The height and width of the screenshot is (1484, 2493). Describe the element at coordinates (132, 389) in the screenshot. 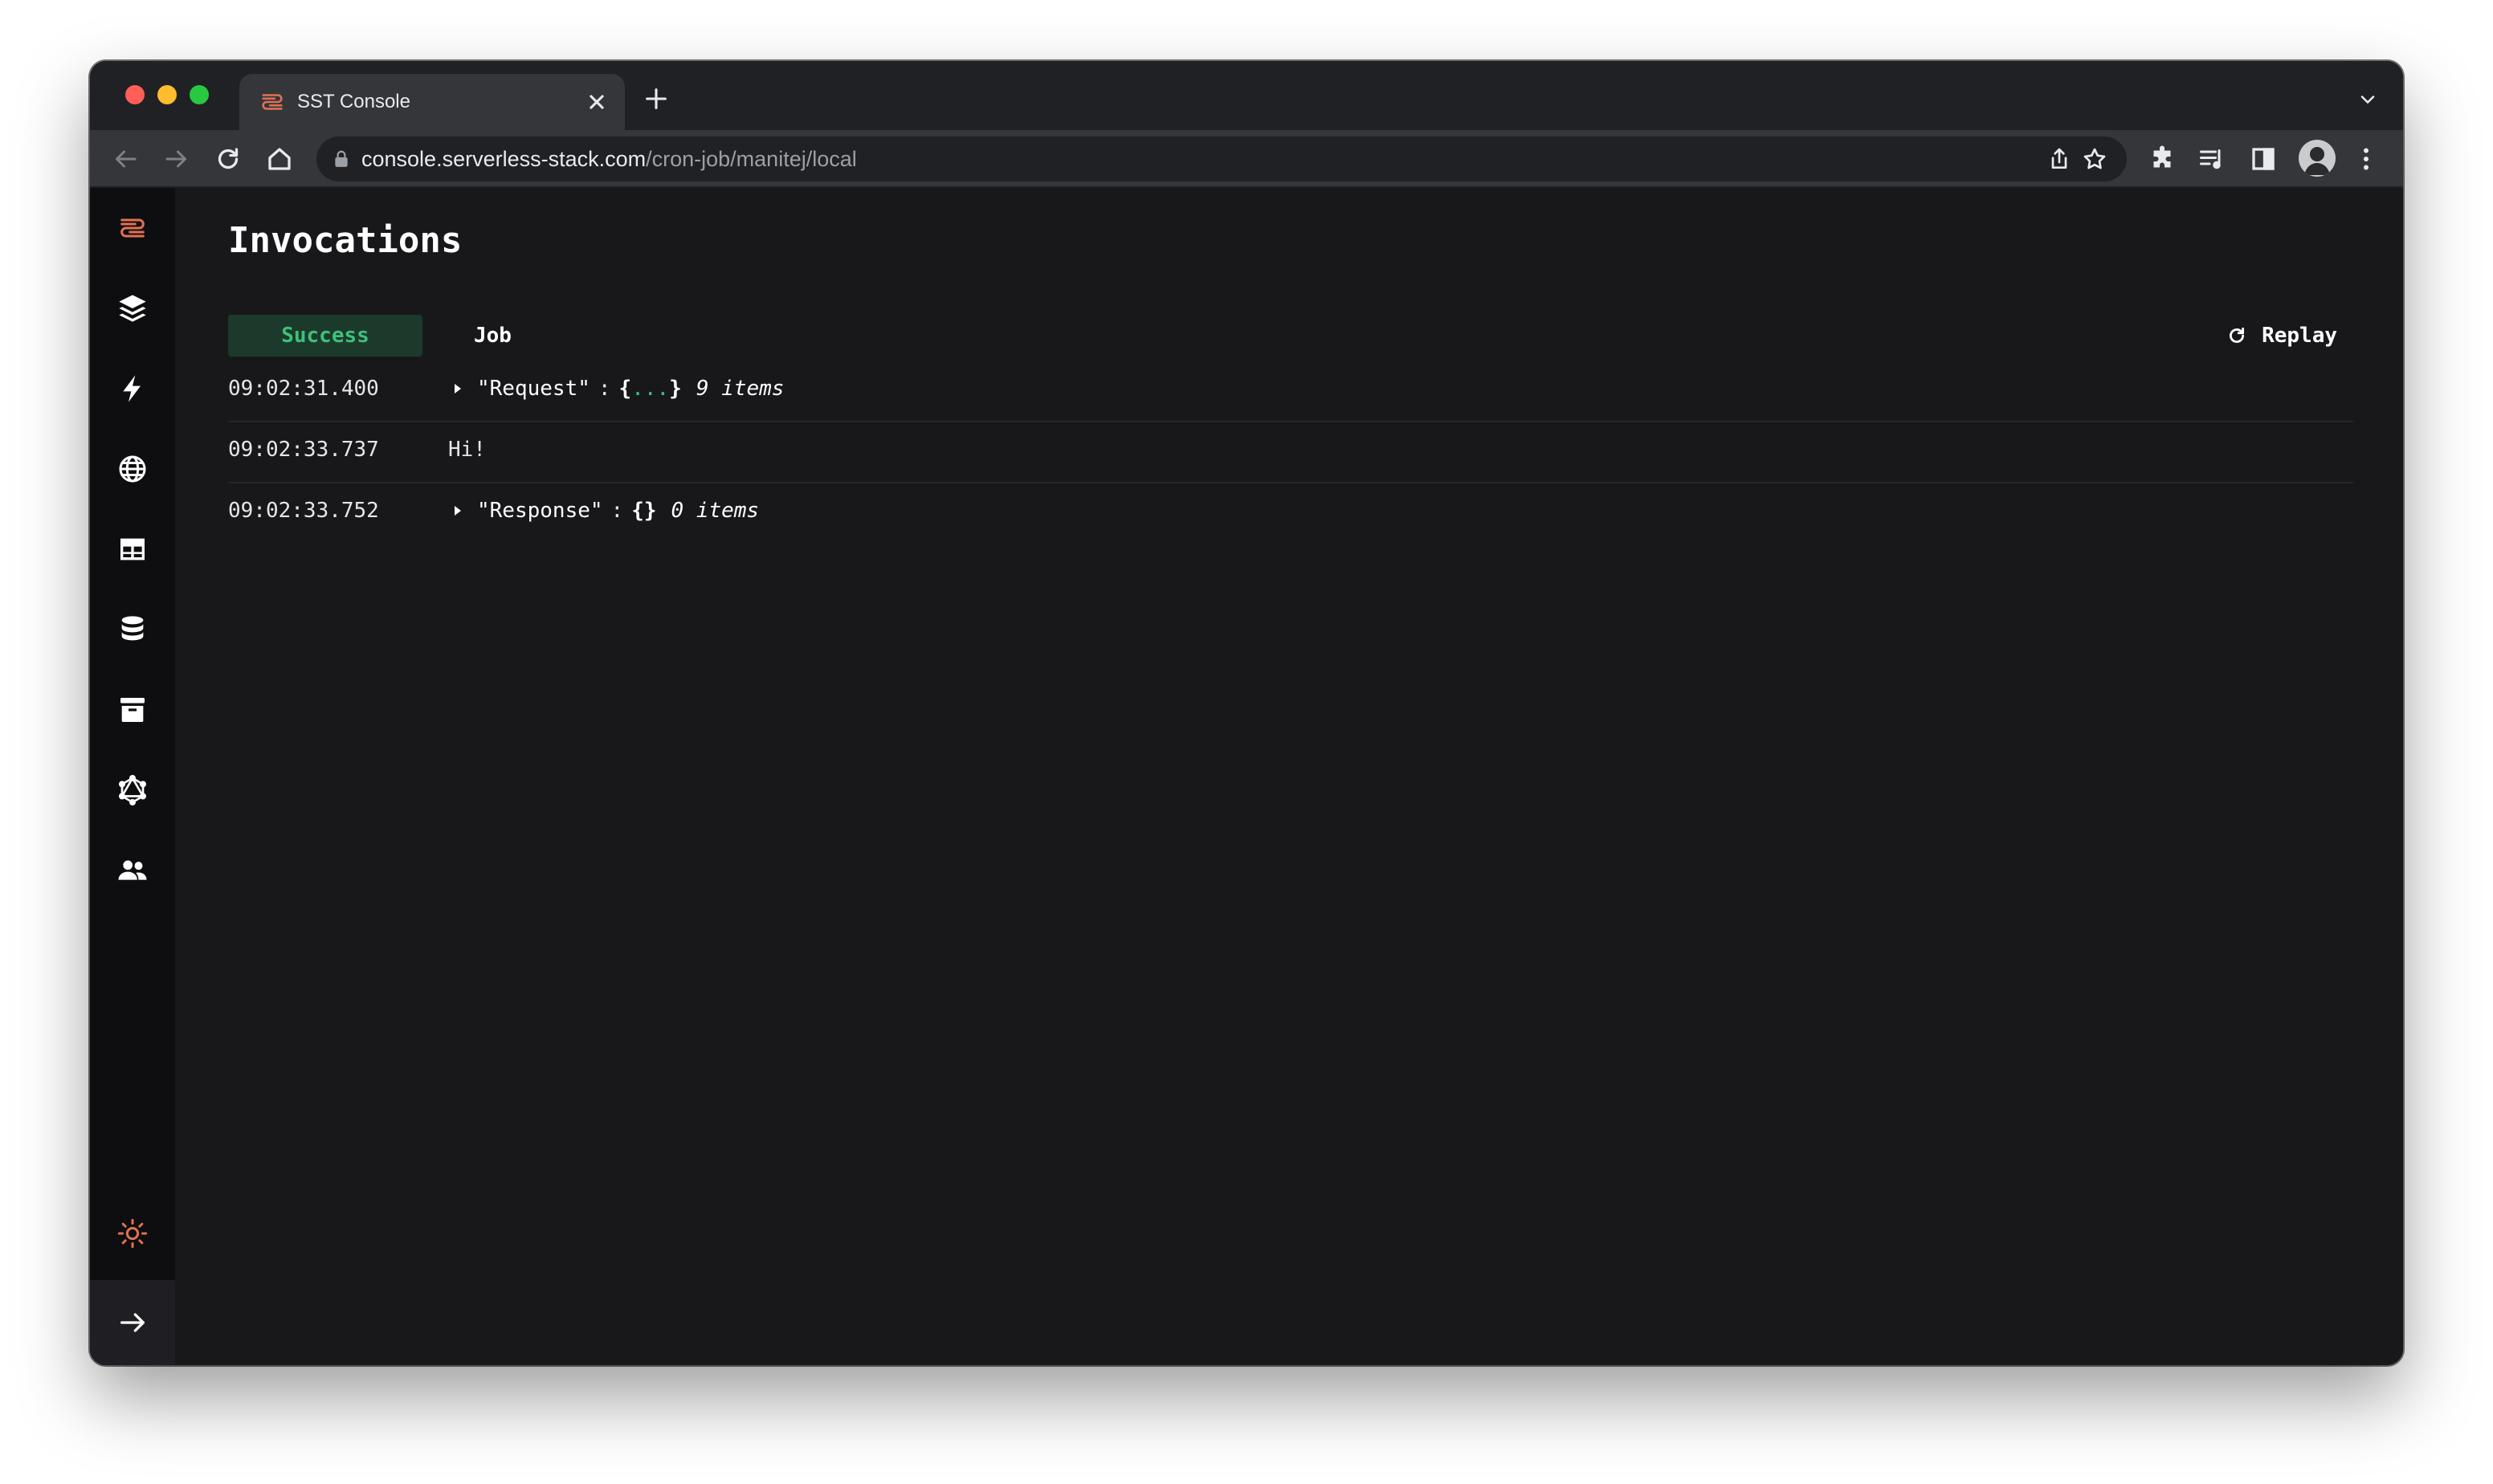

I see `functions-lightning-icon` at that location.